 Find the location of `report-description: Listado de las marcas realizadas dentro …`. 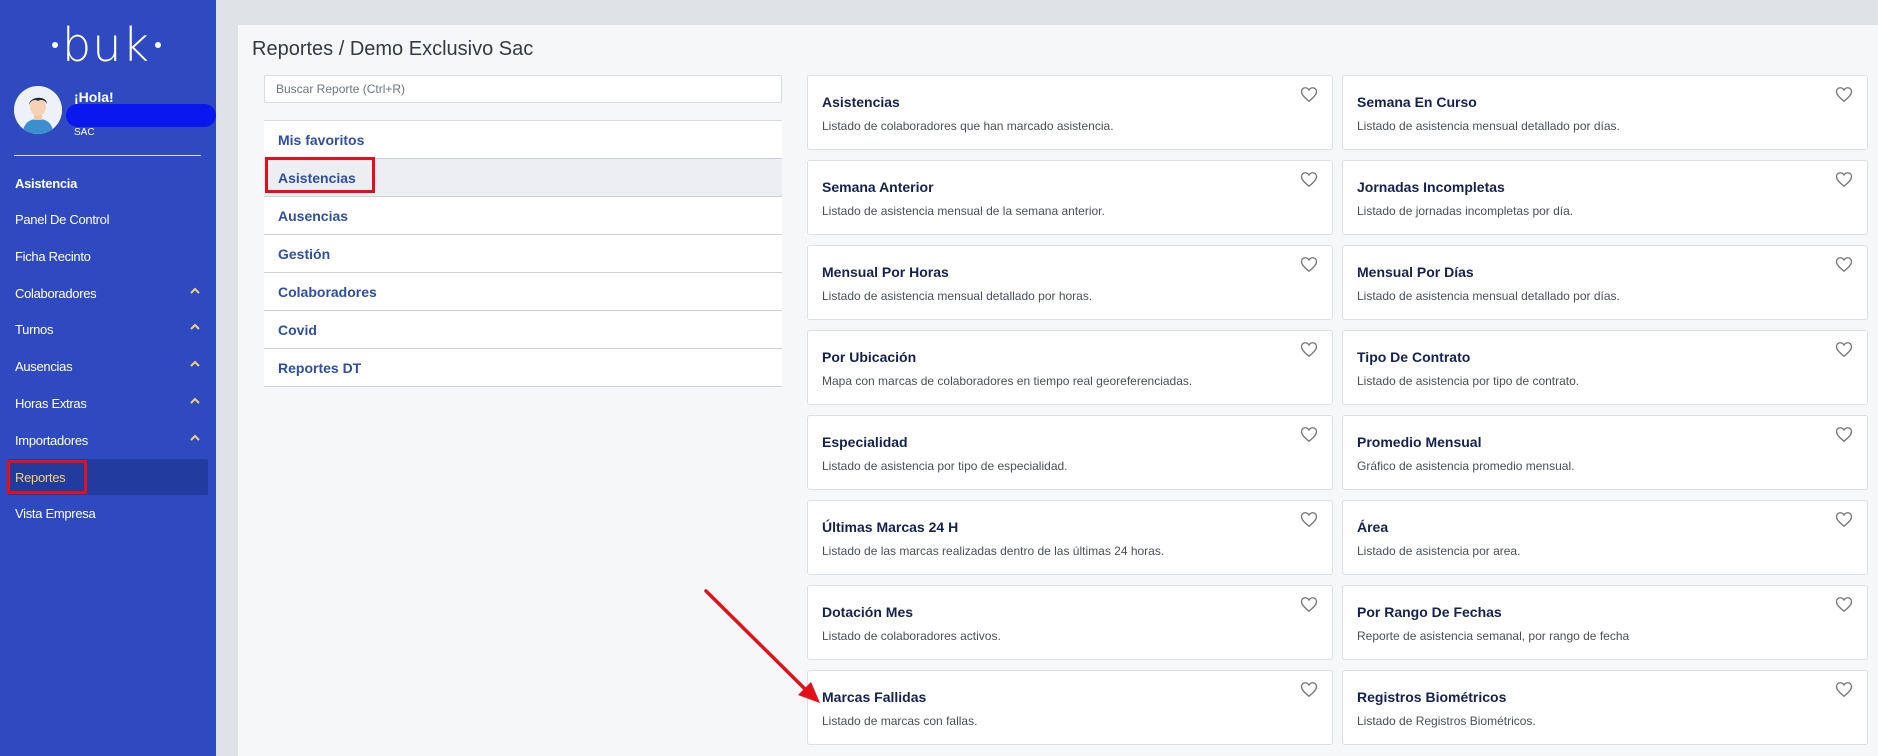

report-description: Listado de las marcas realizadas dentro … is located at coordinates (993, 551).